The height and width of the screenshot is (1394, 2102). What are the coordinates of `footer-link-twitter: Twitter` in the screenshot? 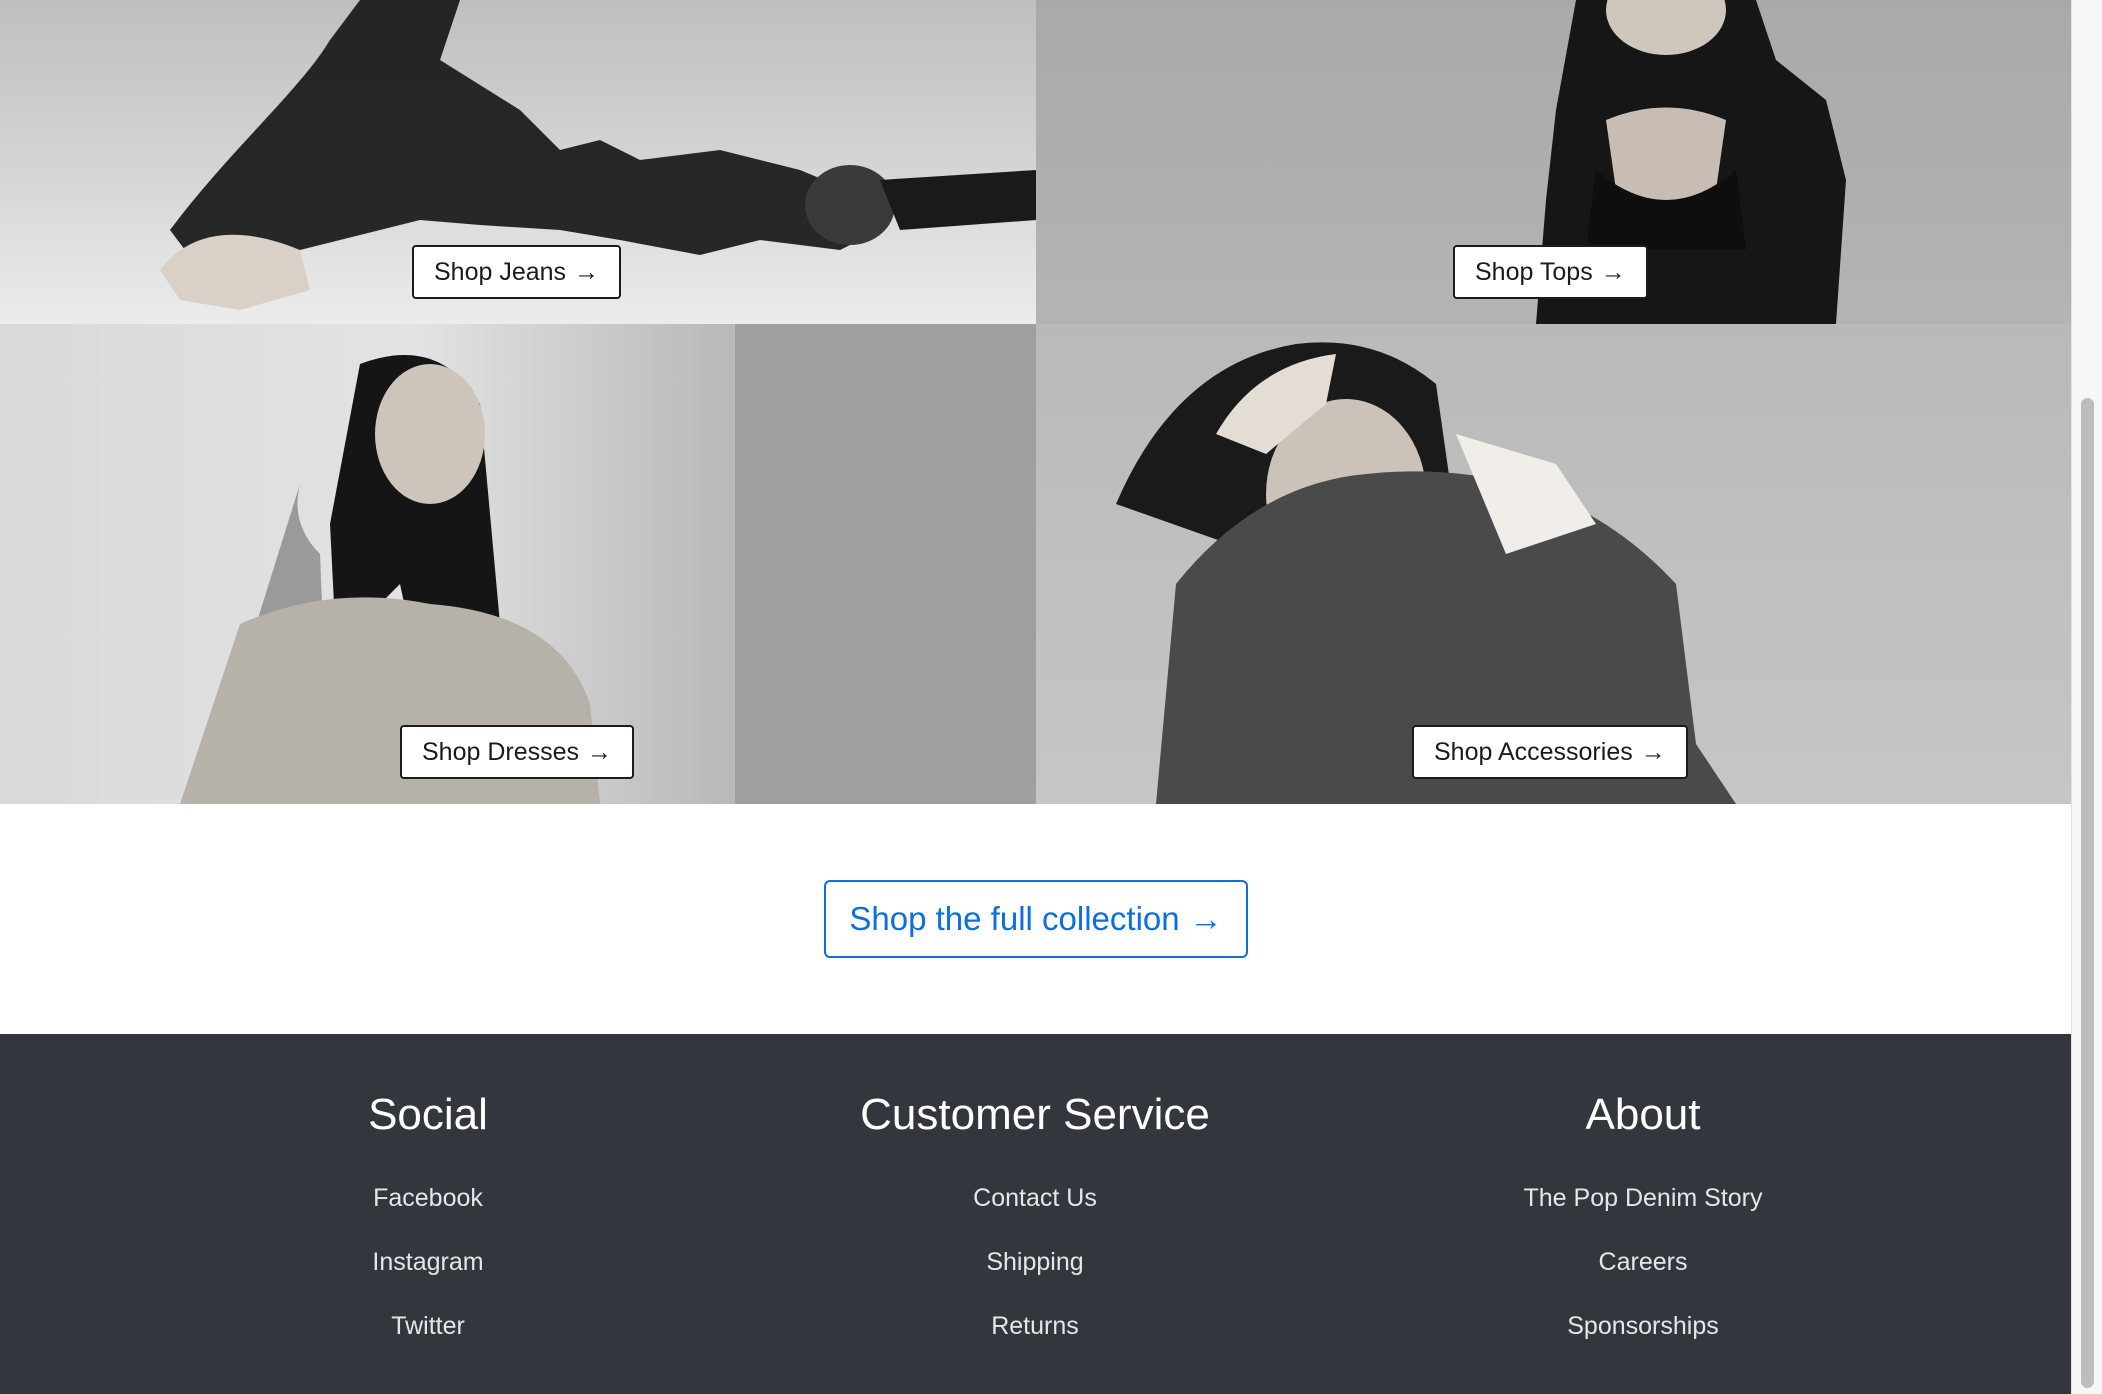 It's located at (428, 1326).